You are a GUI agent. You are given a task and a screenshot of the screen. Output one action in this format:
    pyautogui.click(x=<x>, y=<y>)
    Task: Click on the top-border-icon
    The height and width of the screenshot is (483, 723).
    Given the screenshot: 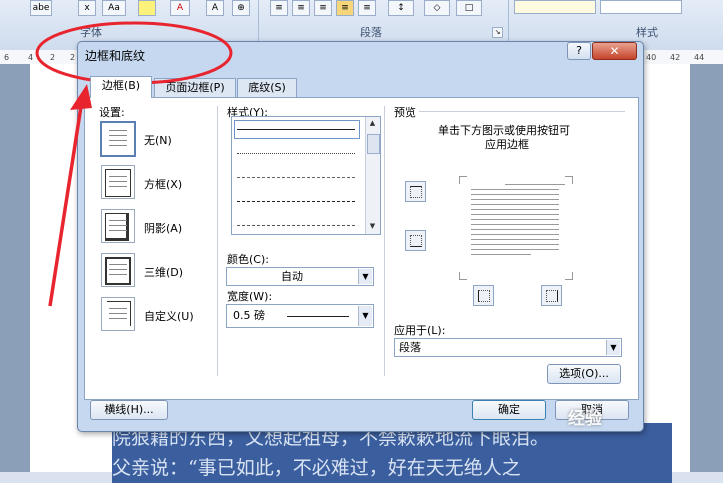 What is the action you would take?
    pyautogui.click(x=416, y=192)
    